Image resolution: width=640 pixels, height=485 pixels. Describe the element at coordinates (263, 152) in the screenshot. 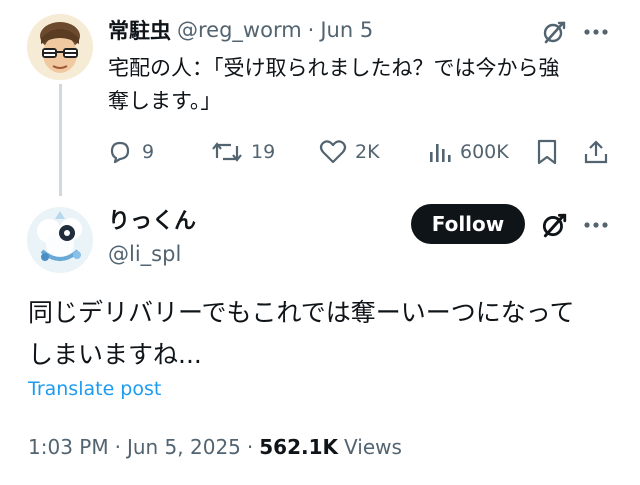

I see `repost-count: 19` at that location.